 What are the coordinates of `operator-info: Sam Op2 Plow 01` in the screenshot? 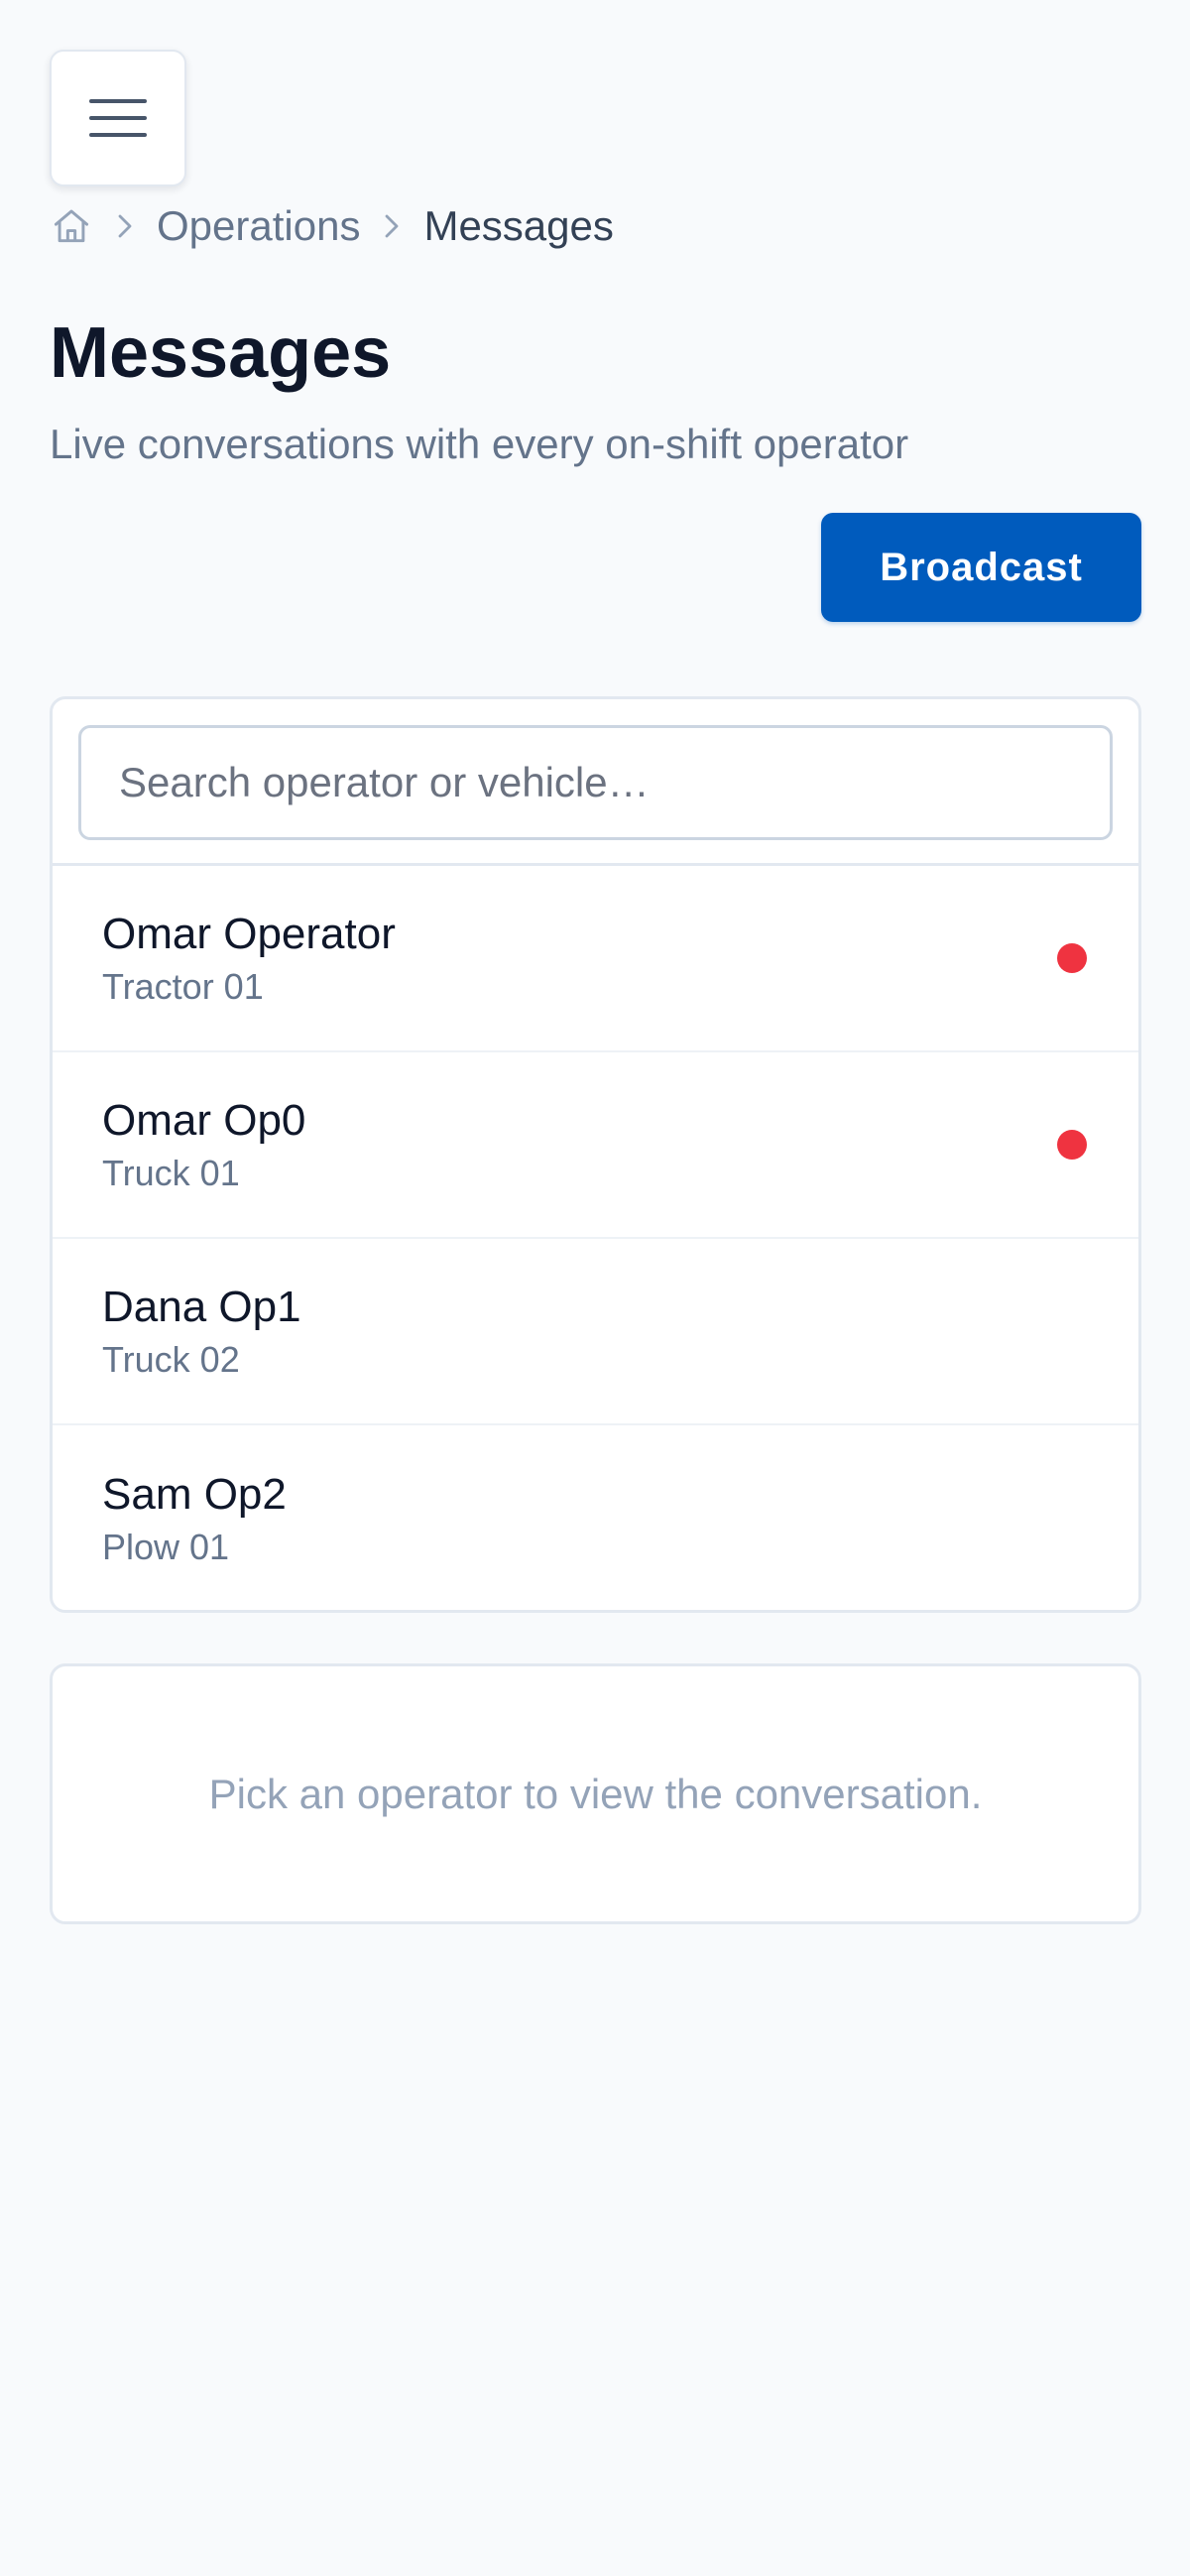 It's located at (194, 1518).